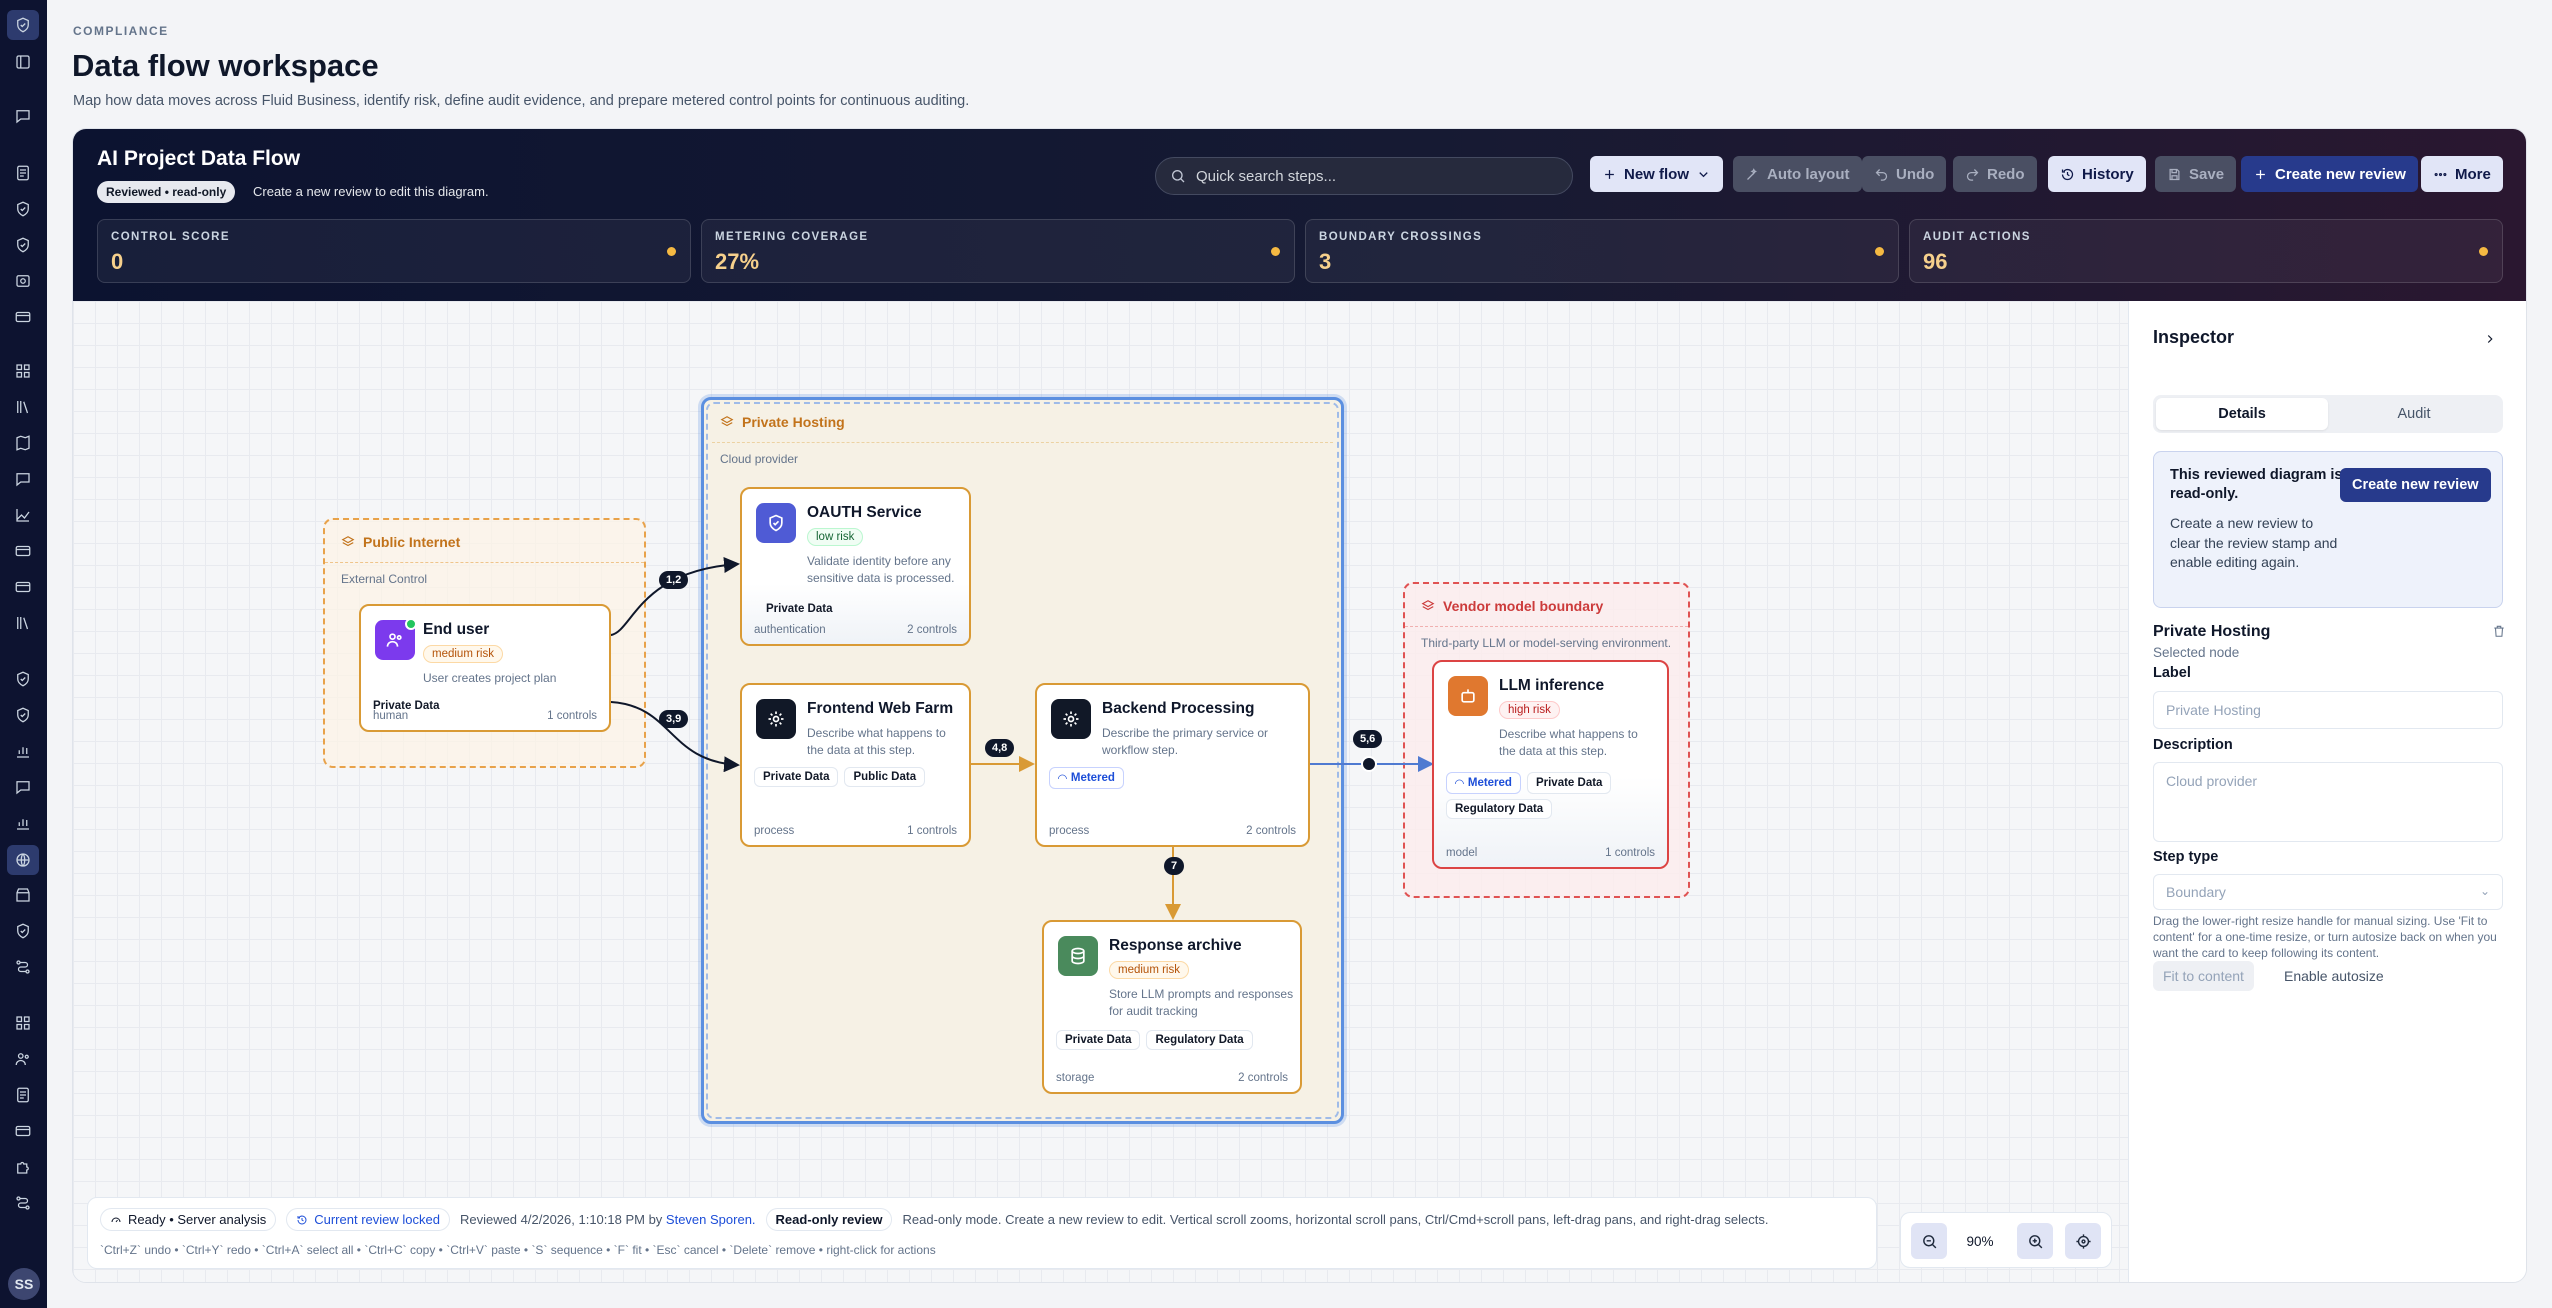 This screenshot has height=1308, width=2552. Describe the element at coordinates (121, 31) in the screenshot. I see `page-eyebrow: COMPLIANCE` at that location.